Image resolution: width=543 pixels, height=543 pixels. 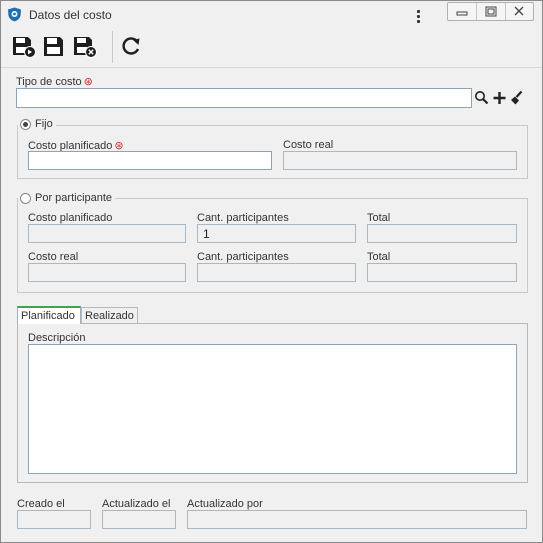 What do you see at coordinates (131, 46) in the screenshot?
I see `refresh-icon` at bounding box center [131, 46].